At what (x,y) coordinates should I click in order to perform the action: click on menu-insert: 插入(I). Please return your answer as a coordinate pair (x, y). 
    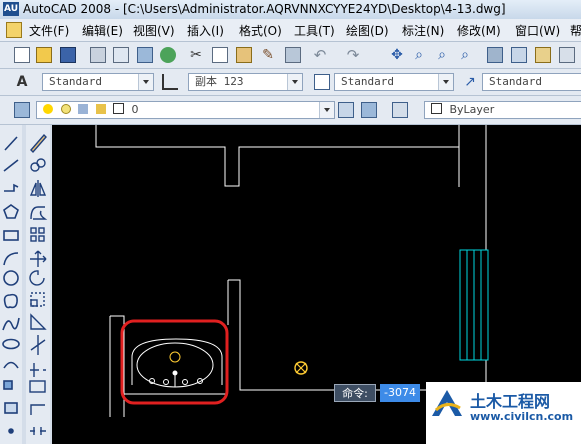
    Looking at the image, I should click on (205, 30).